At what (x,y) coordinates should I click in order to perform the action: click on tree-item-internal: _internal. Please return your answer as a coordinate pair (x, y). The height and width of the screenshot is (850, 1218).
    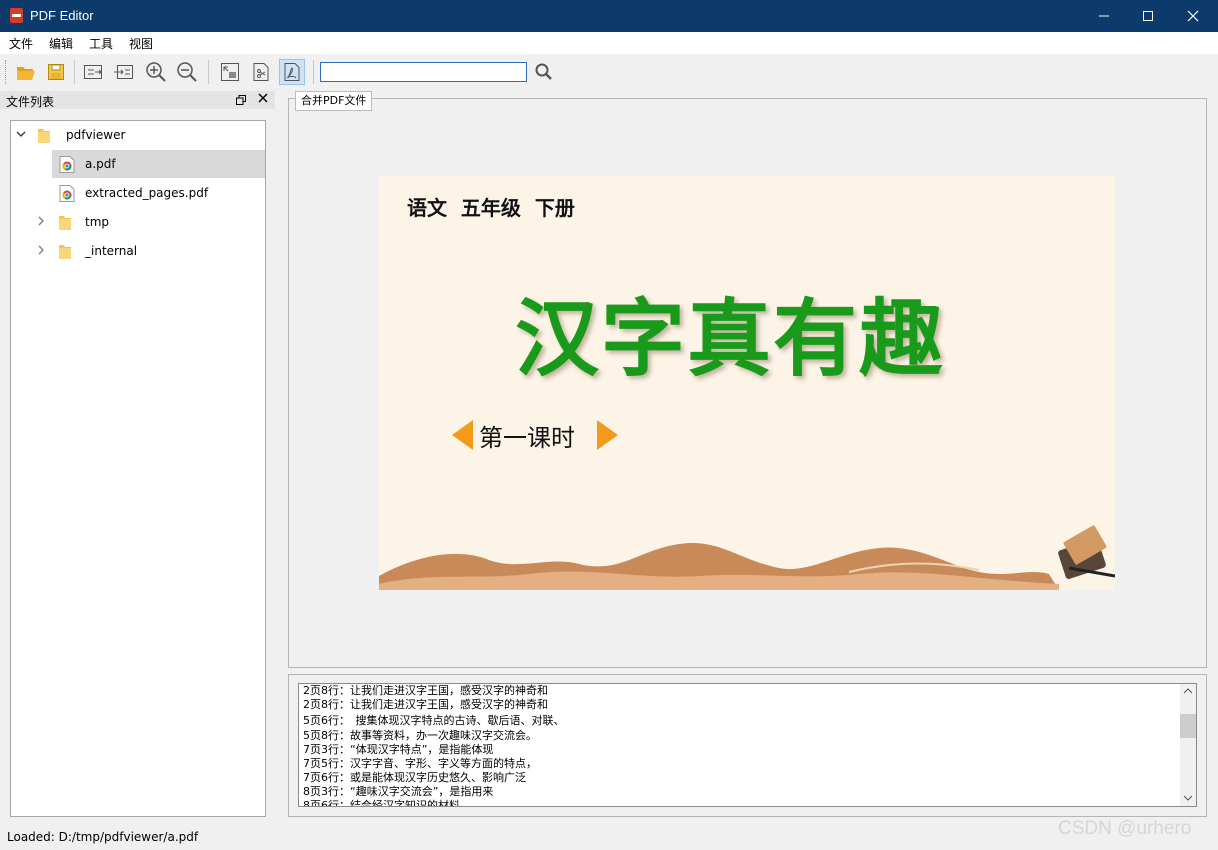
    Looking at the image, I should click on (138, 251).